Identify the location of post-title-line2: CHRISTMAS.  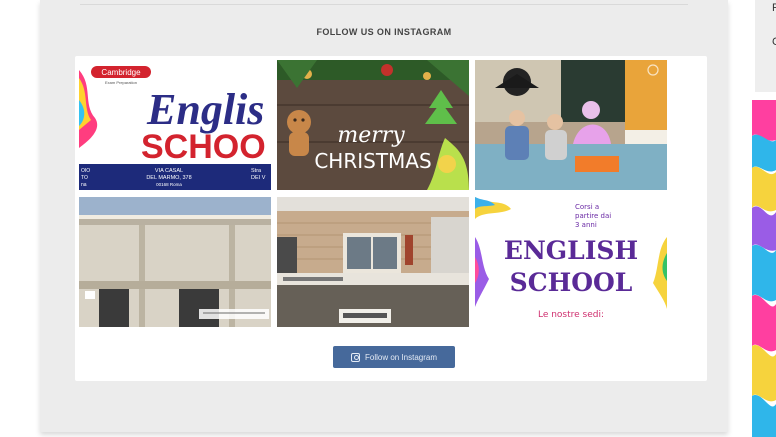
(372, 161).